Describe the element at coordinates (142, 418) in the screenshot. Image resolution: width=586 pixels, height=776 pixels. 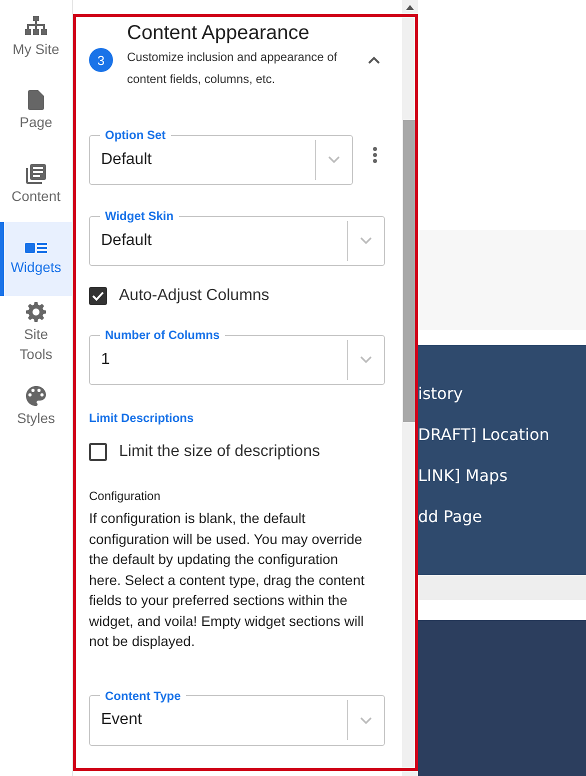
I see `section-heading: Limit Descriptions` at that location.